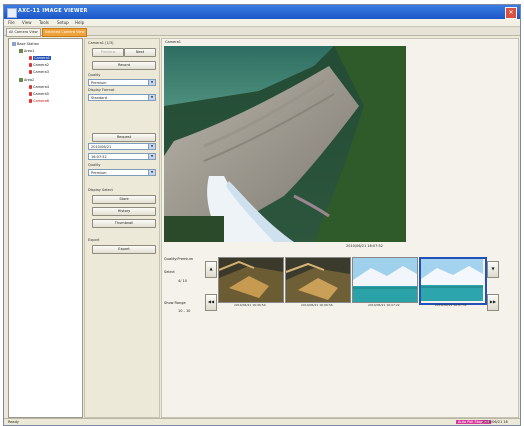  What do you see at coordinates (250, 305) in the screenshot?
I see `thumbnail-1-time: 2010/06/21 16:06:50` at bounding box center [250, 305].